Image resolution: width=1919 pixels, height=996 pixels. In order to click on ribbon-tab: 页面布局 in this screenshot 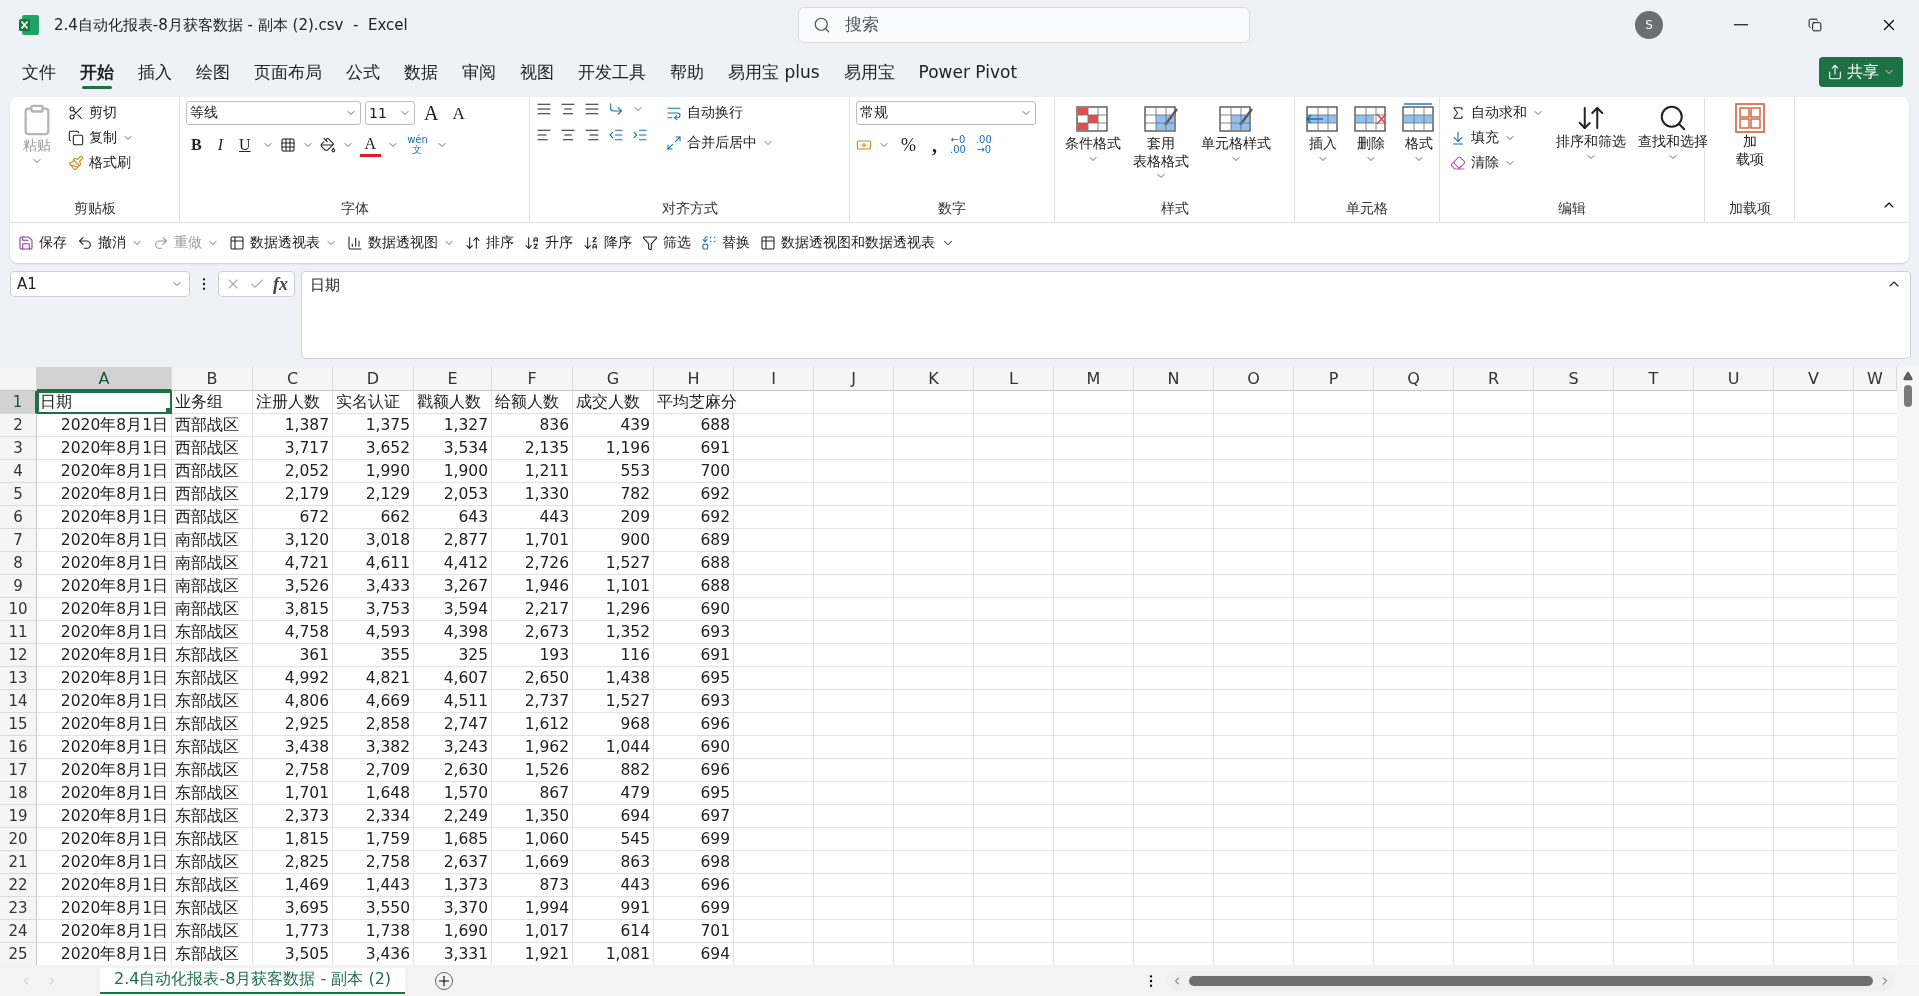, I will do `click(288, 72)`.